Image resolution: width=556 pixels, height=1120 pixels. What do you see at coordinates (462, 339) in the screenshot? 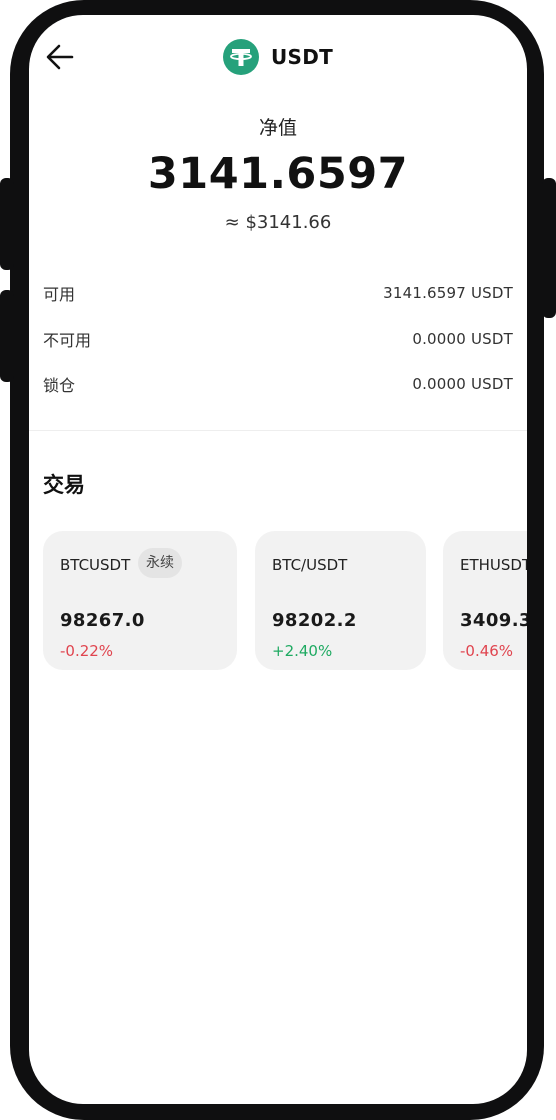
I see `unavailable-value: 0.0000 USDT` at bounding box center [462, 339].